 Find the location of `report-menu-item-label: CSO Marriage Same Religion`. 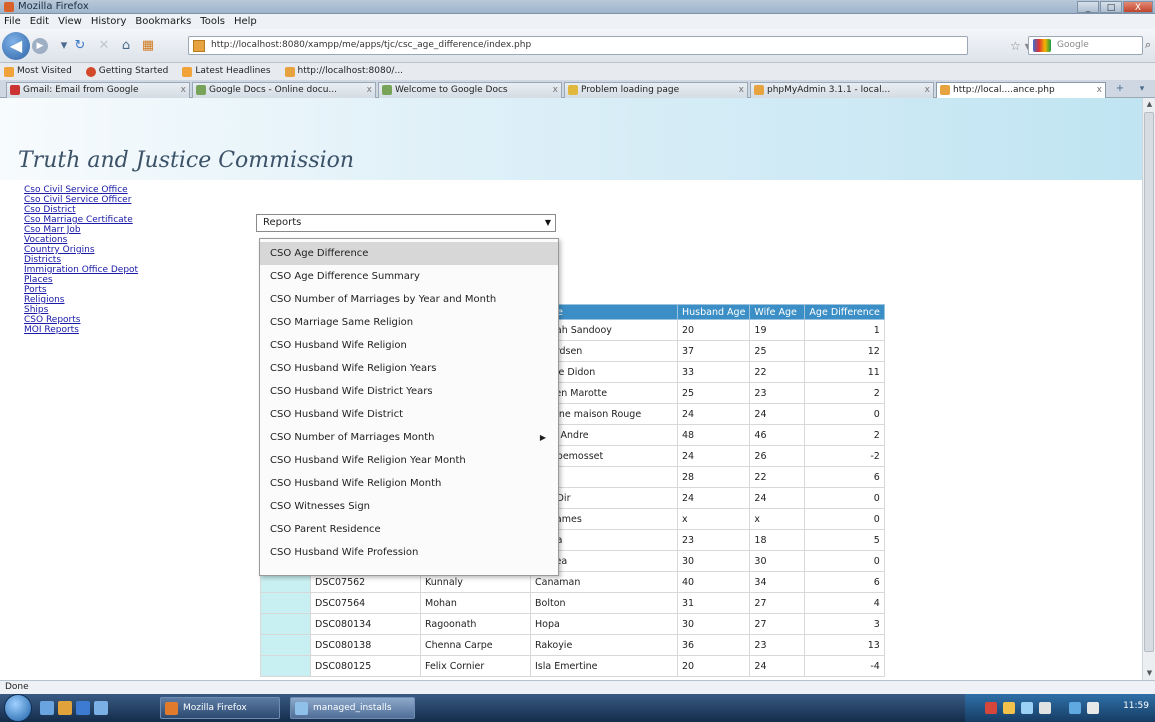

report-menu-item-label: CSO Marriage Same Religion is located at coordinates (342, 322).